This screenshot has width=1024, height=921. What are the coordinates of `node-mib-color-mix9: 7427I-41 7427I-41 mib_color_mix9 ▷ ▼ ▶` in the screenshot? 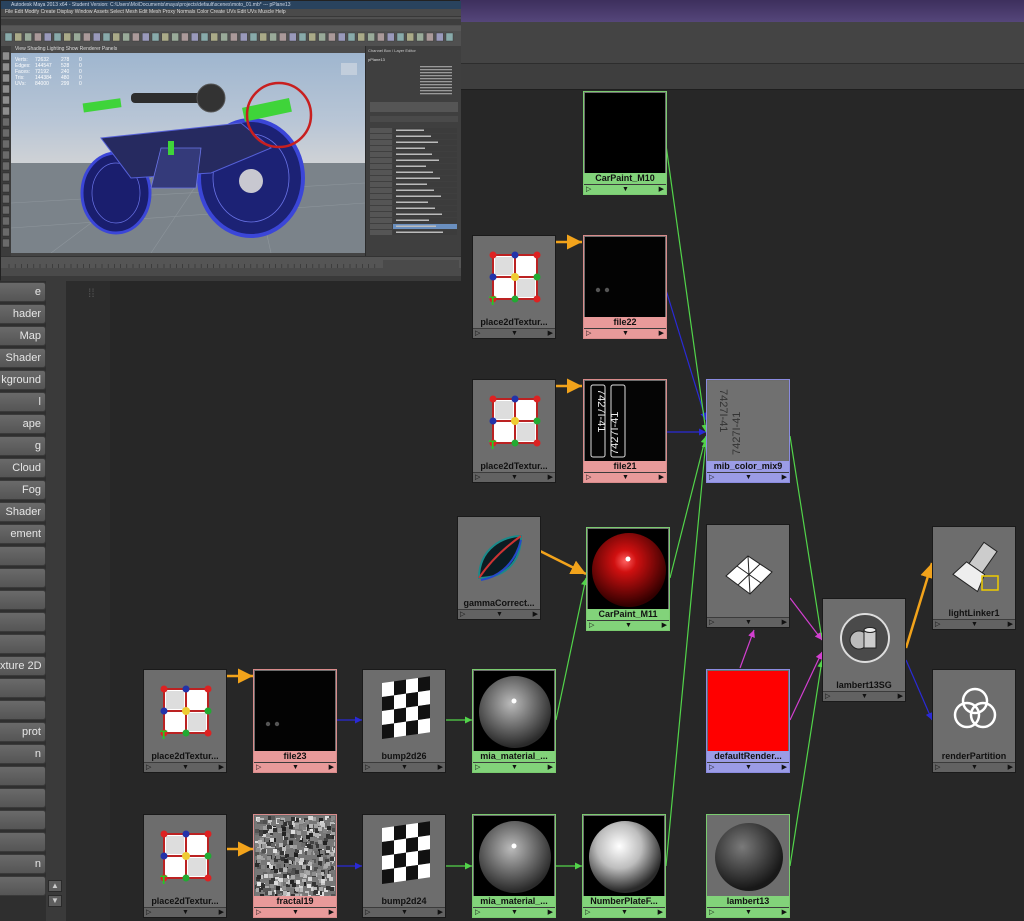 It's located at (748, 431).